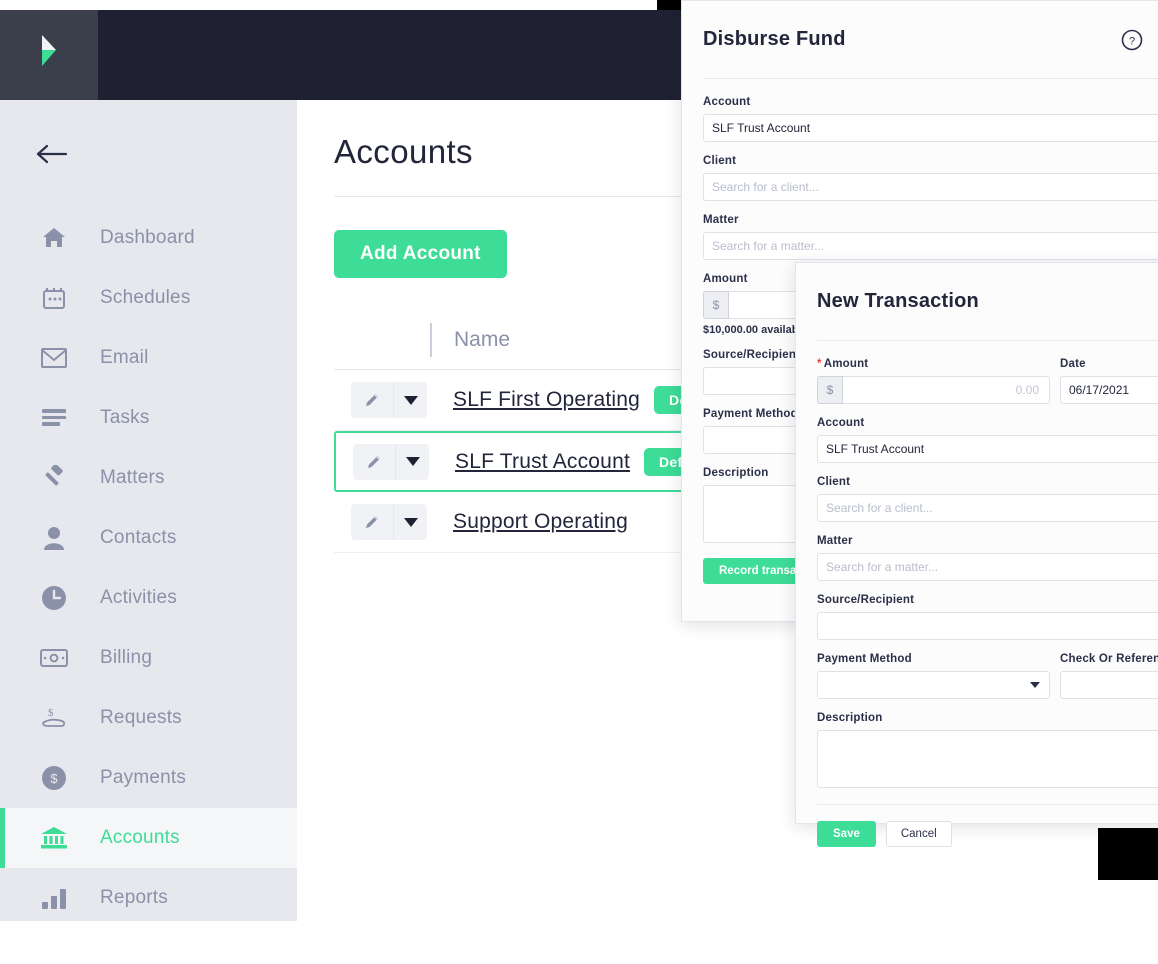 This screenshot has height=964, width=1158. I want to click on banknote-icon, so click(54, 658).